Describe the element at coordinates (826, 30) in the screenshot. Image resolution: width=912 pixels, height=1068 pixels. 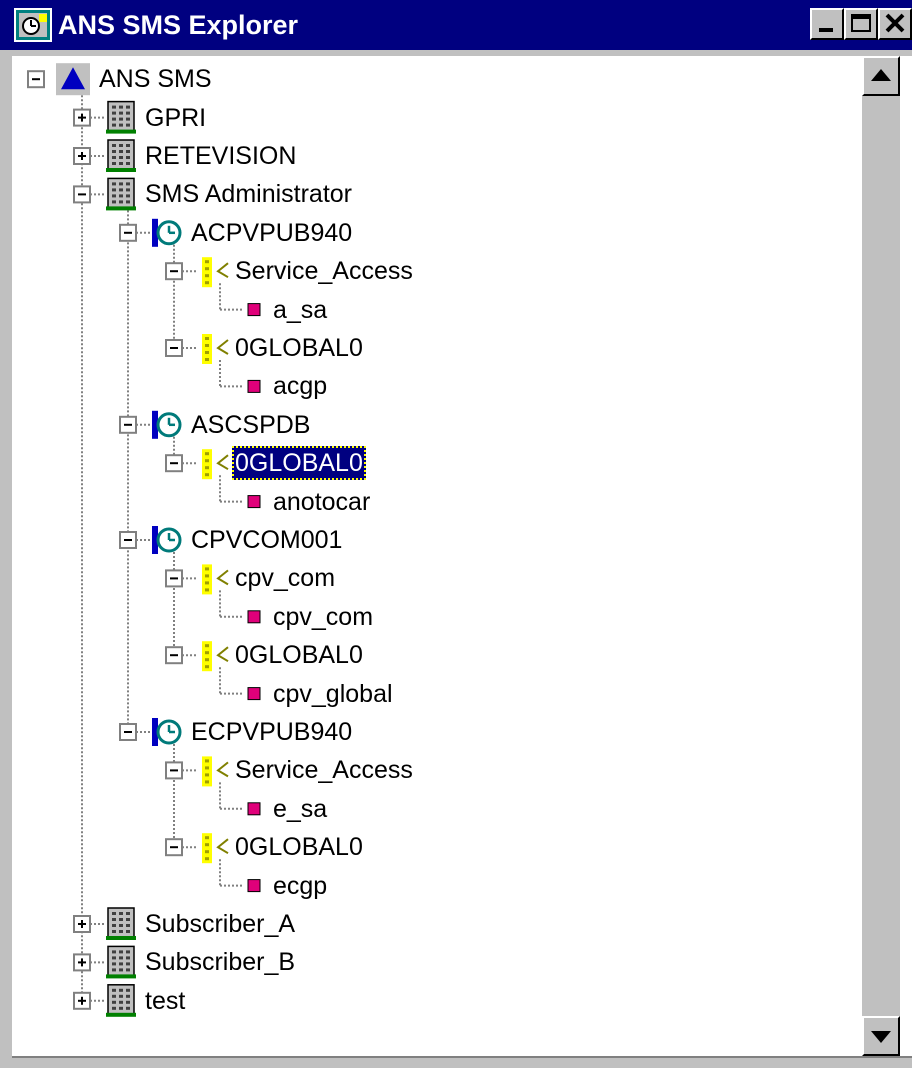
I see `minimize-icon` at that location.